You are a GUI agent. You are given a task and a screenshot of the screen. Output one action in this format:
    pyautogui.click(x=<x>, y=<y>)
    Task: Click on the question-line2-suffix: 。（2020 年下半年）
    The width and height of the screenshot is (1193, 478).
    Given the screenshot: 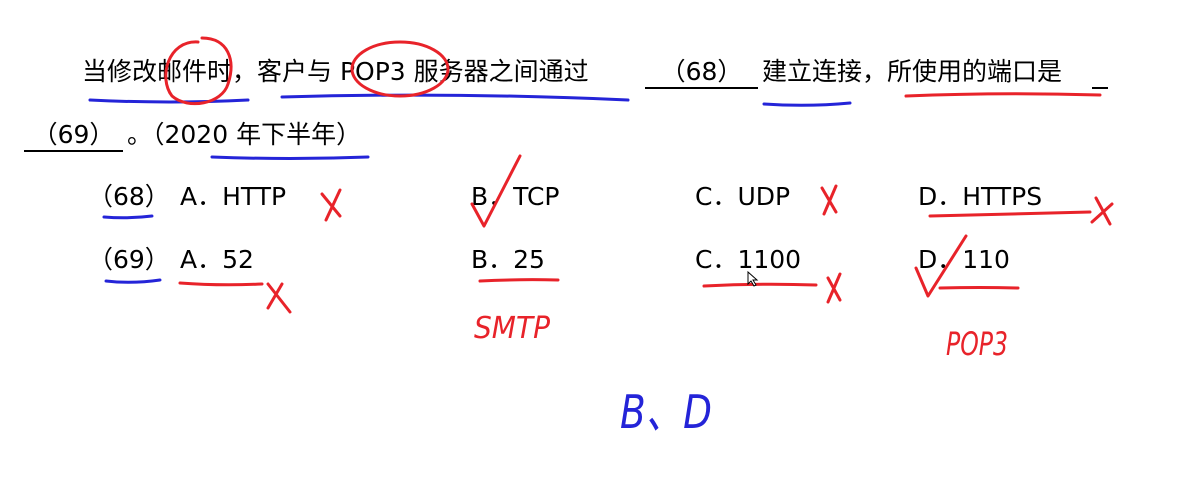 What is the action you would take?
    pyautogui.click(x=244, y=134)
    